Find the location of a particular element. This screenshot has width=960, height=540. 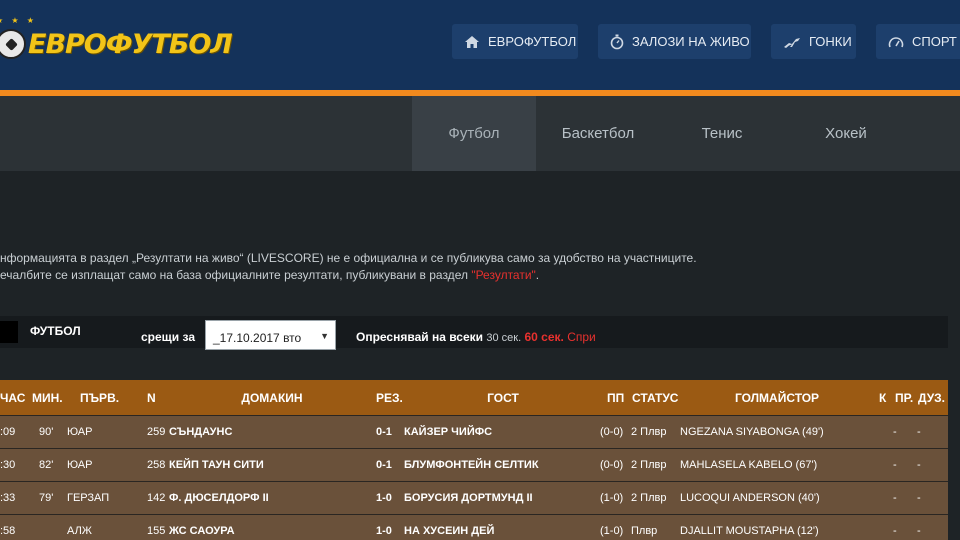

row-number: 142 is located at coordinates (156, 498).